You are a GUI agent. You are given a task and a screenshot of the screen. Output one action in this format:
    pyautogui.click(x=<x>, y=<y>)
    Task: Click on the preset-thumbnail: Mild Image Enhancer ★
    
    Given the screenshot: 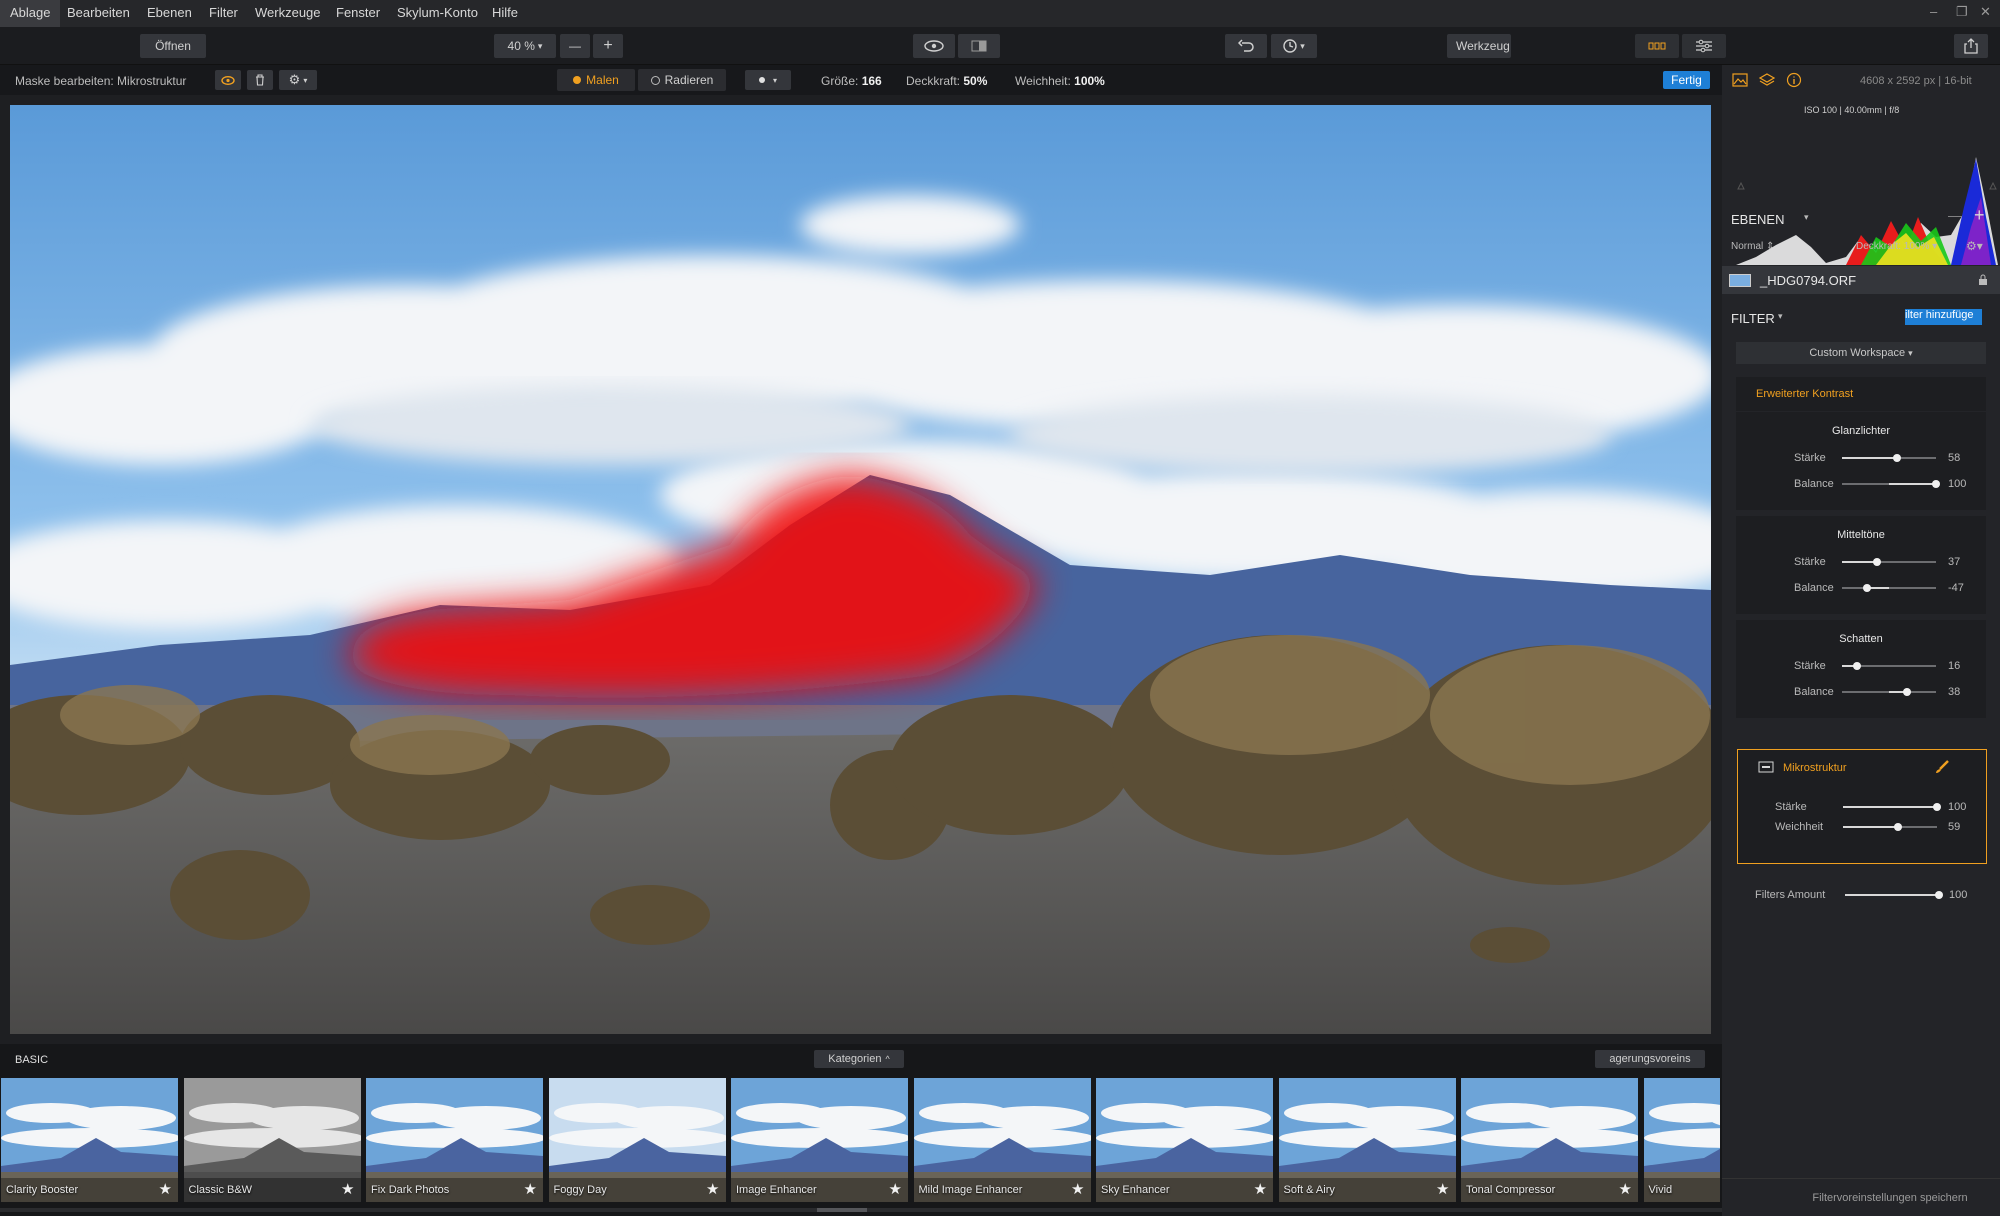 What is the action you would take?
    pyautogui.click(x=1002, y=1140)
    